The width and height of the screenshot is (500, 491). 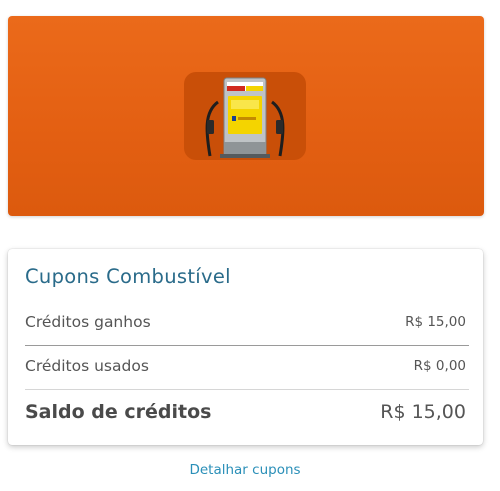 I want to click on fuel-pump-icon, so click(x=245, y=116).